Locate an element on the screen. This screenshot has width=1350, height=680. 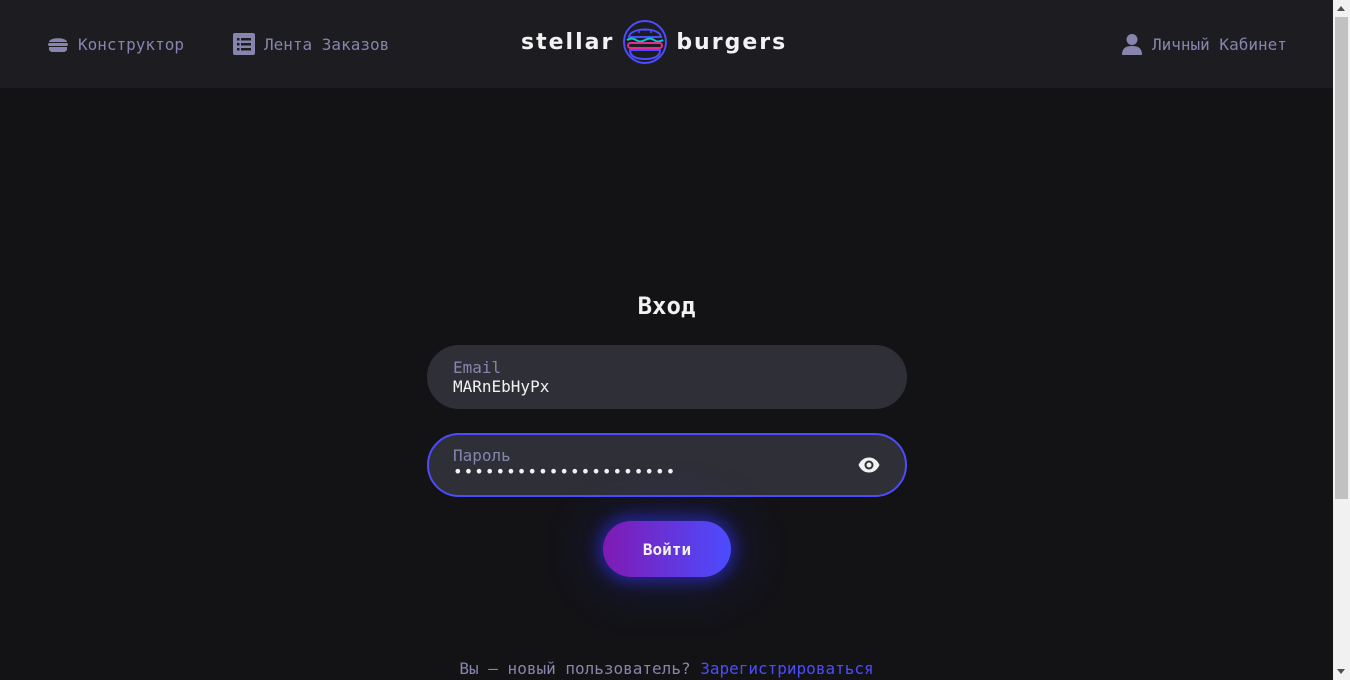
nav-feed-label: Лента Заказов is located at coordinates (327, 44).